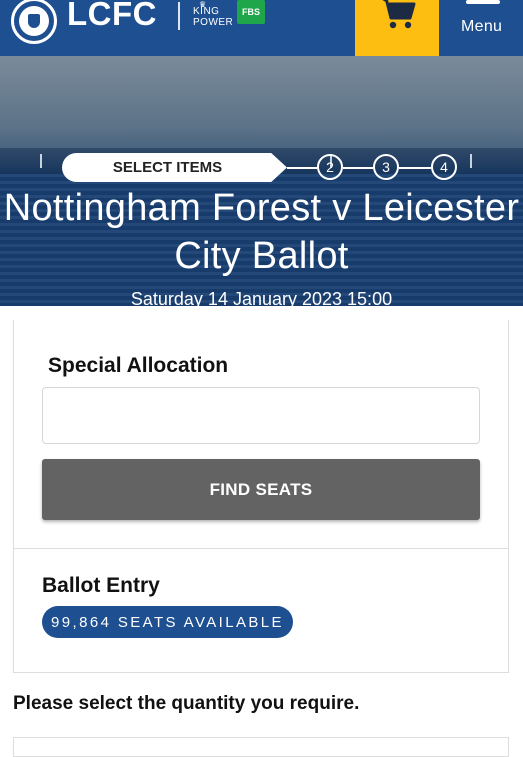 Image resolution: width=523 pixels, height=757 pixels. I want to click on site-header: LCFC ♛ KING POWER FBS Menu, so click(261, 28).